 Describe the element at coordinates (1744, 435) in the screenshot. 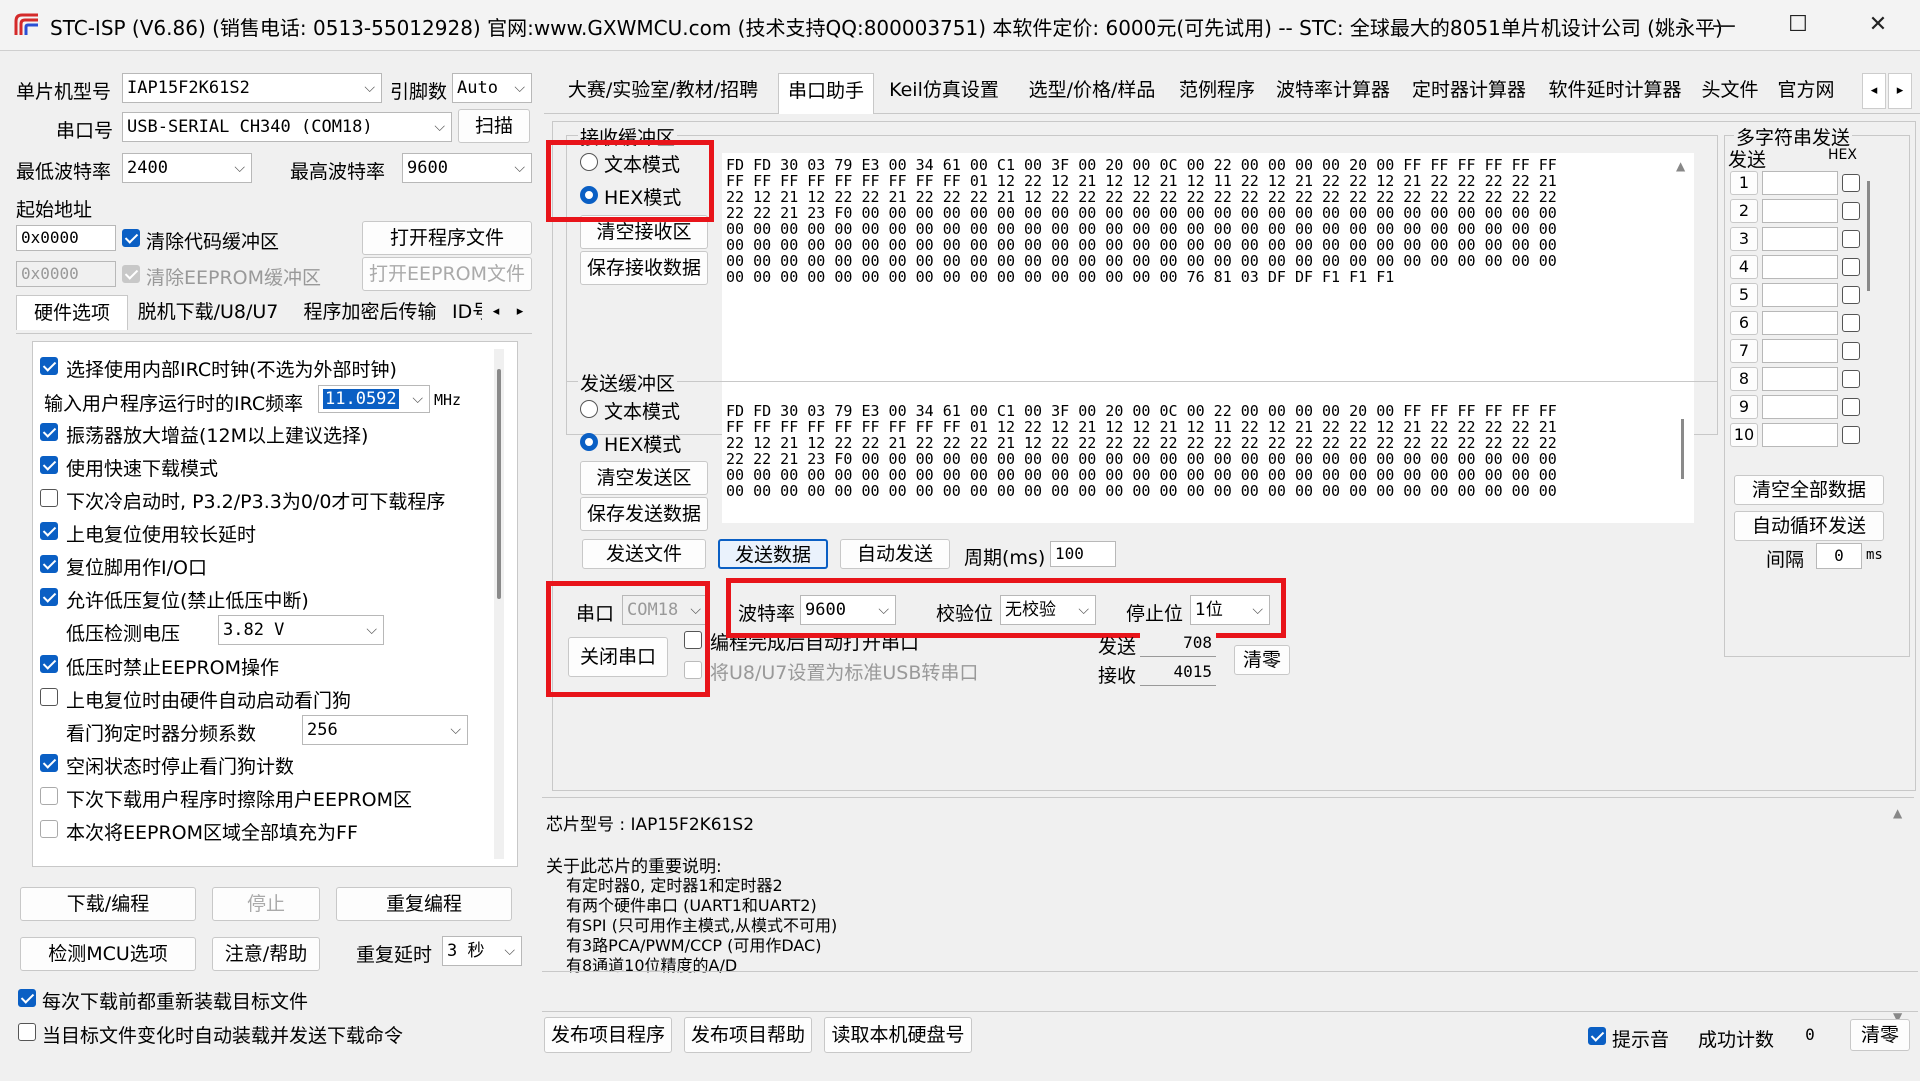

I see `multi-send-button-10: 10` at that location.